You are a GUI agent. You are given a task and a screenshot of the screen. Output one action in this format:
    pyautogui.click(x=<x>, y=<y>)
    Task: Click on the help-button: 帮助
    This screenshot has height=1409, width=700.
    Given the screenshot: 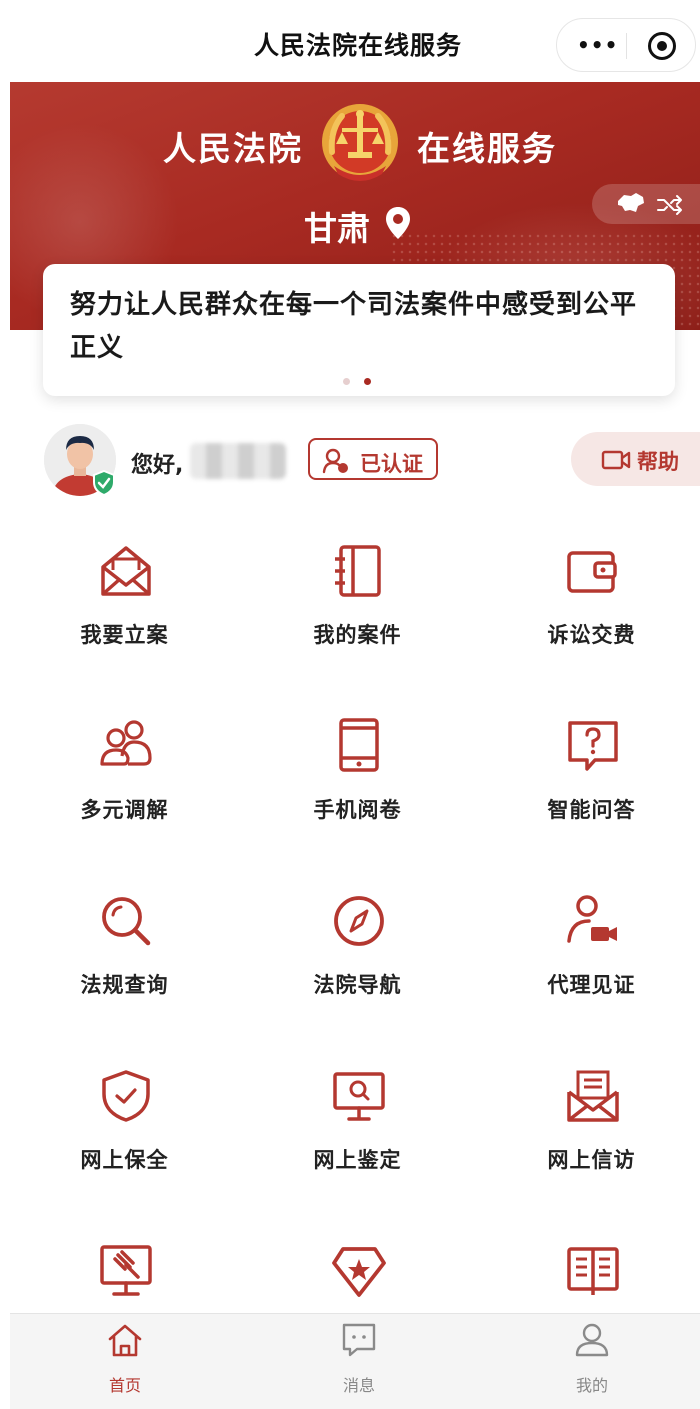 What is the action you would take?
    pyautogui.click(x=635, y=459)
    